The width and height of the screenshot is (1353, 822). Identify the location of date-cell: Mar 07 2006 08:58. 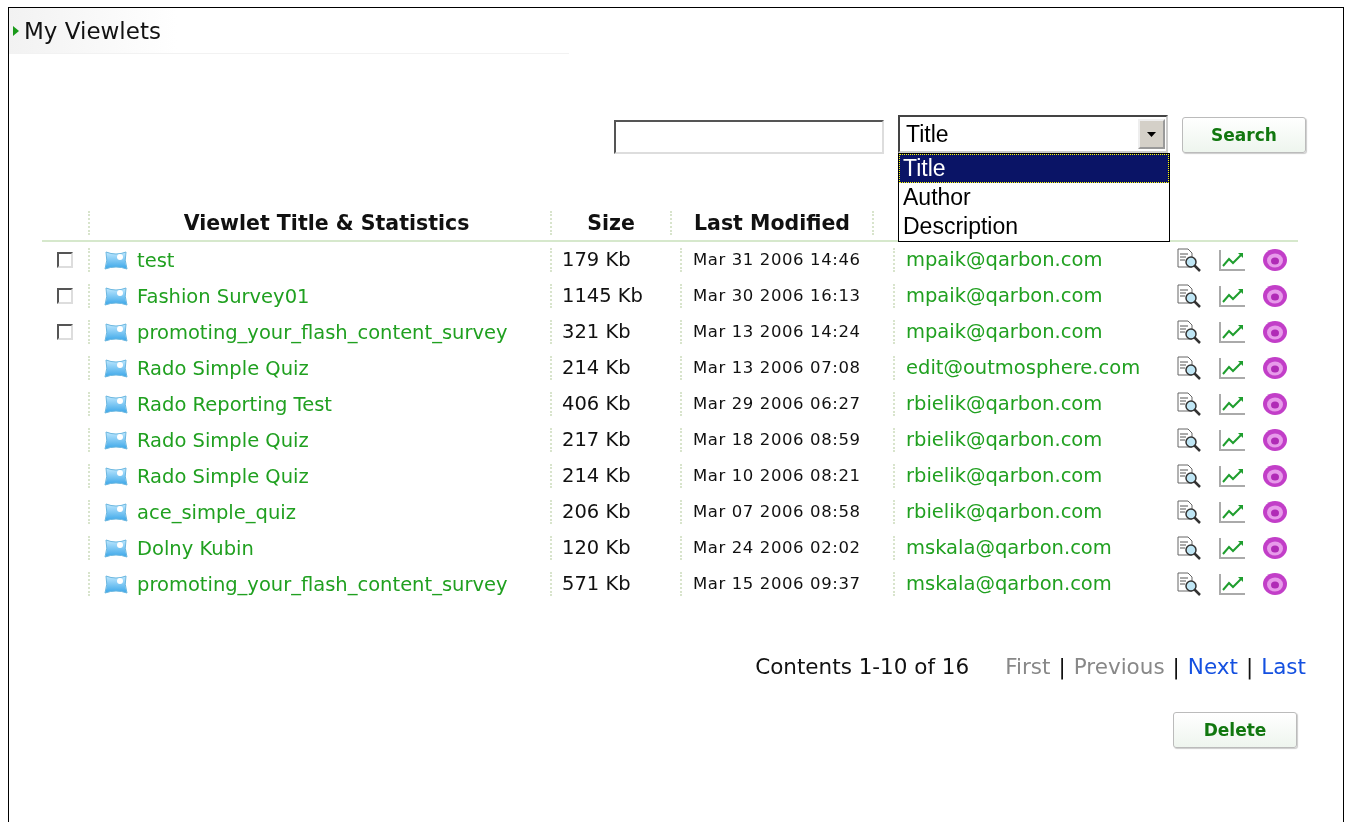
(786, 512).